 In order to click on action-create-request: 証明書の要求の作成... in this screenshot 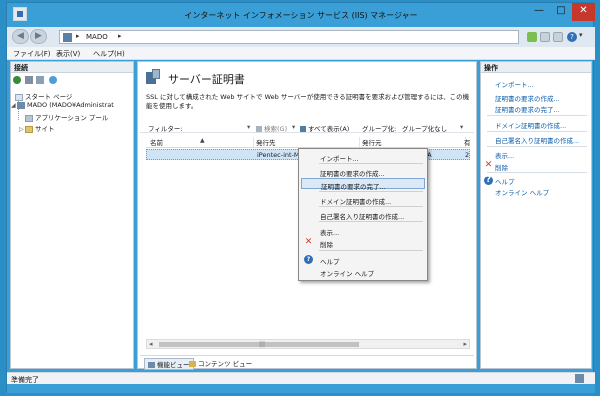, I will do `click(527, 98)`.